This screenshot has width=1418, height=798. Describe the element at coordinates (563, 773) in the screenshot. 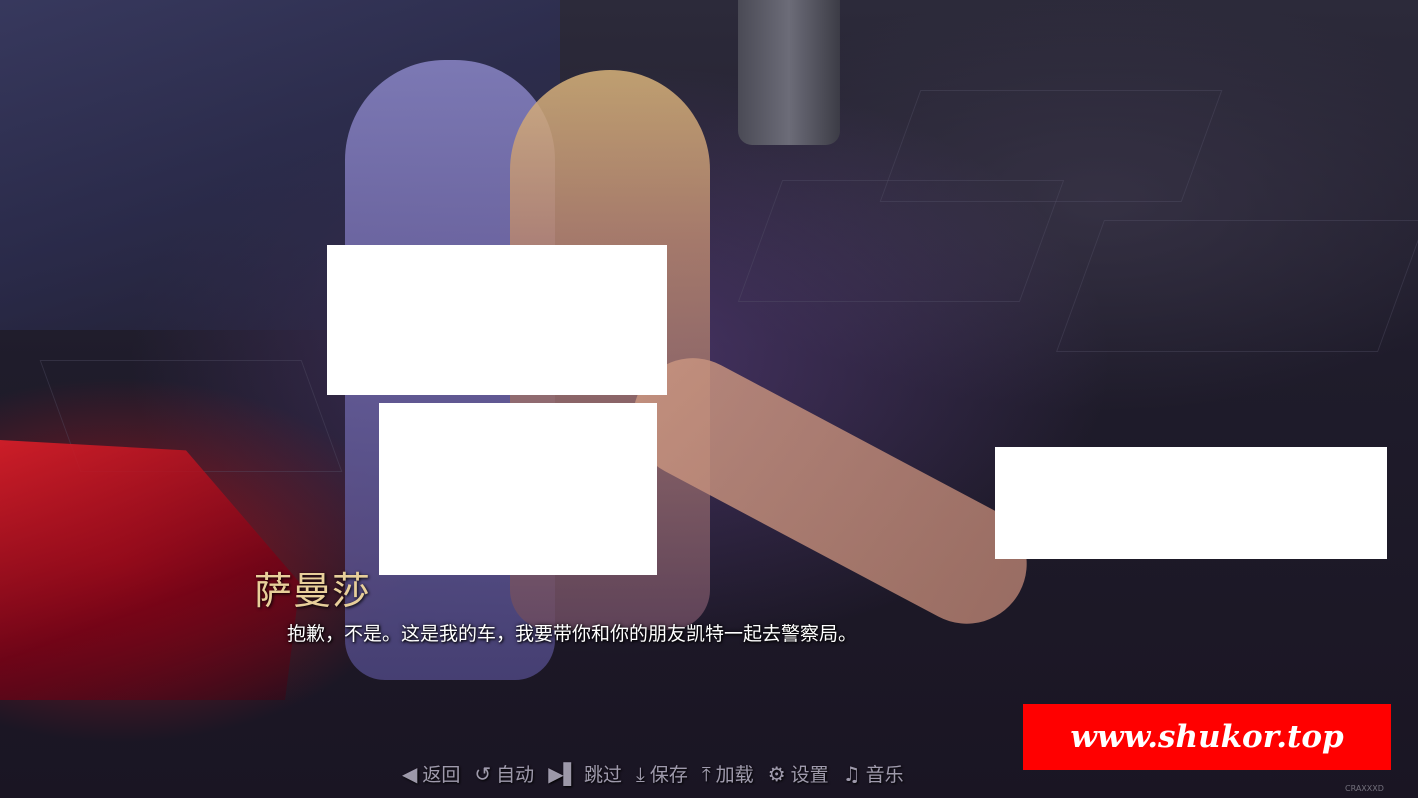

I see `skip-icon: ▶▌` at that location.